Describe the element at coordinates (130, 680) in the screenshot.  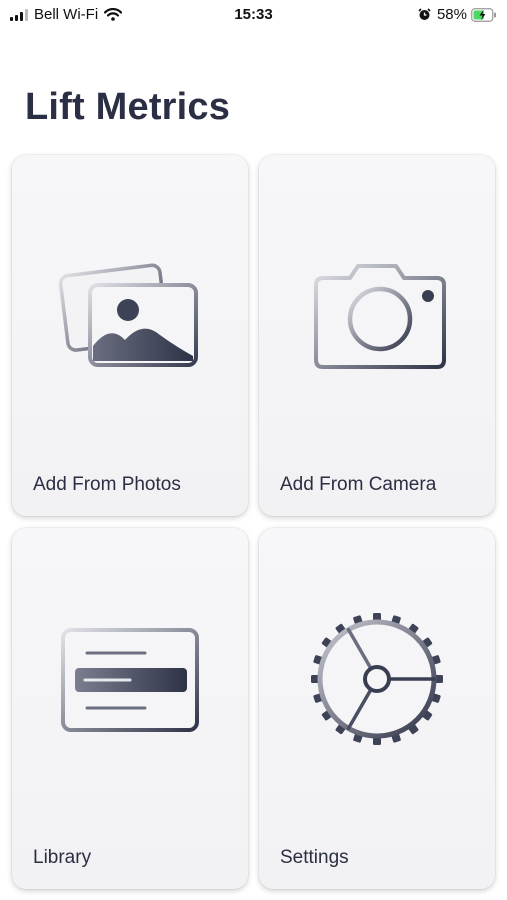
I see `library-icon` at that location.